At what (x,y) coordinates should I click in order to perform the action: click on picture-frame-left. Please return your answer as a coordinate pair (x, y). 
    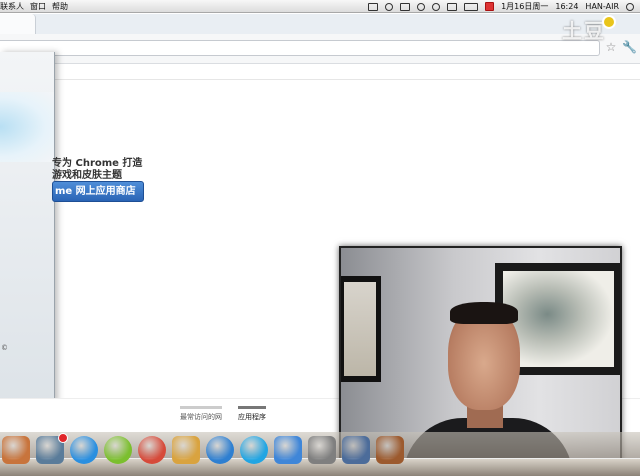
    Looking at the image, I should click on (361, 329).